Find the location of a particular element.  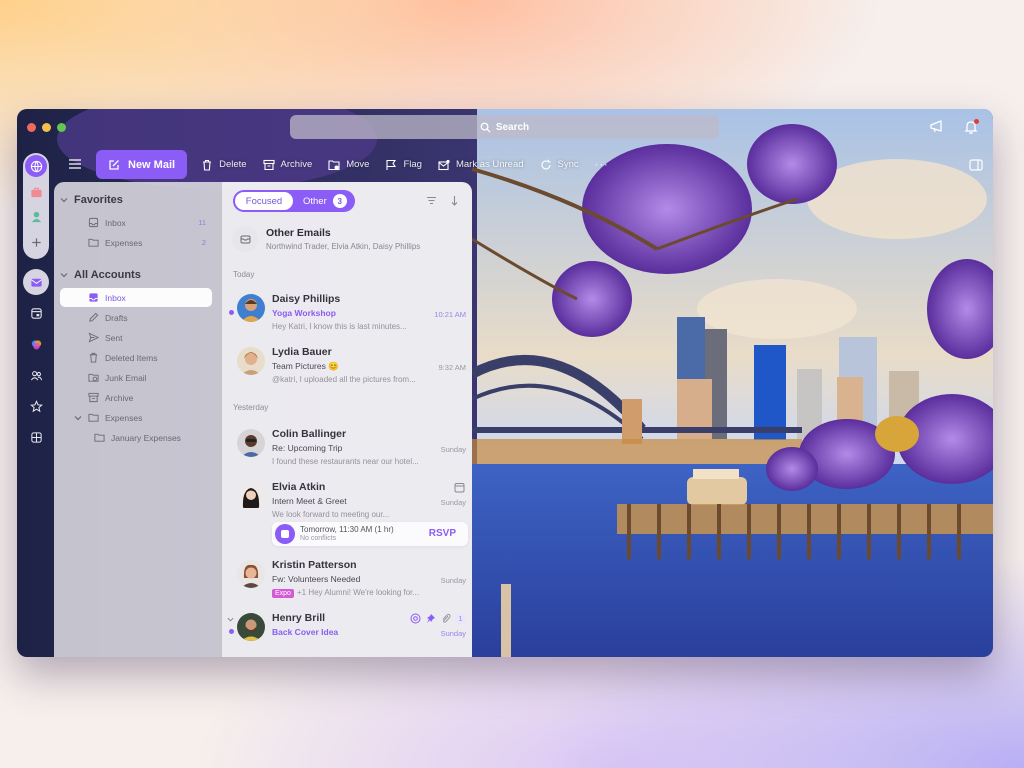

other-emails-avatar is located at coordinates (245, 239).